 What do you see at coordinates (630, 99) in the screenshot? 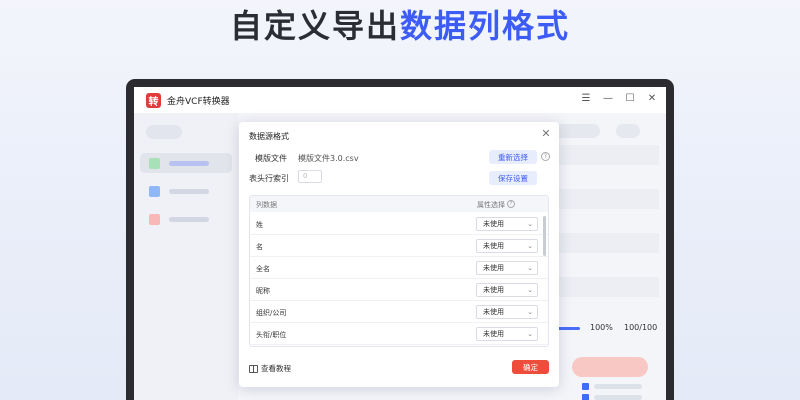
I see `maximize-icon: ☐` at bounding box center [630, 99].